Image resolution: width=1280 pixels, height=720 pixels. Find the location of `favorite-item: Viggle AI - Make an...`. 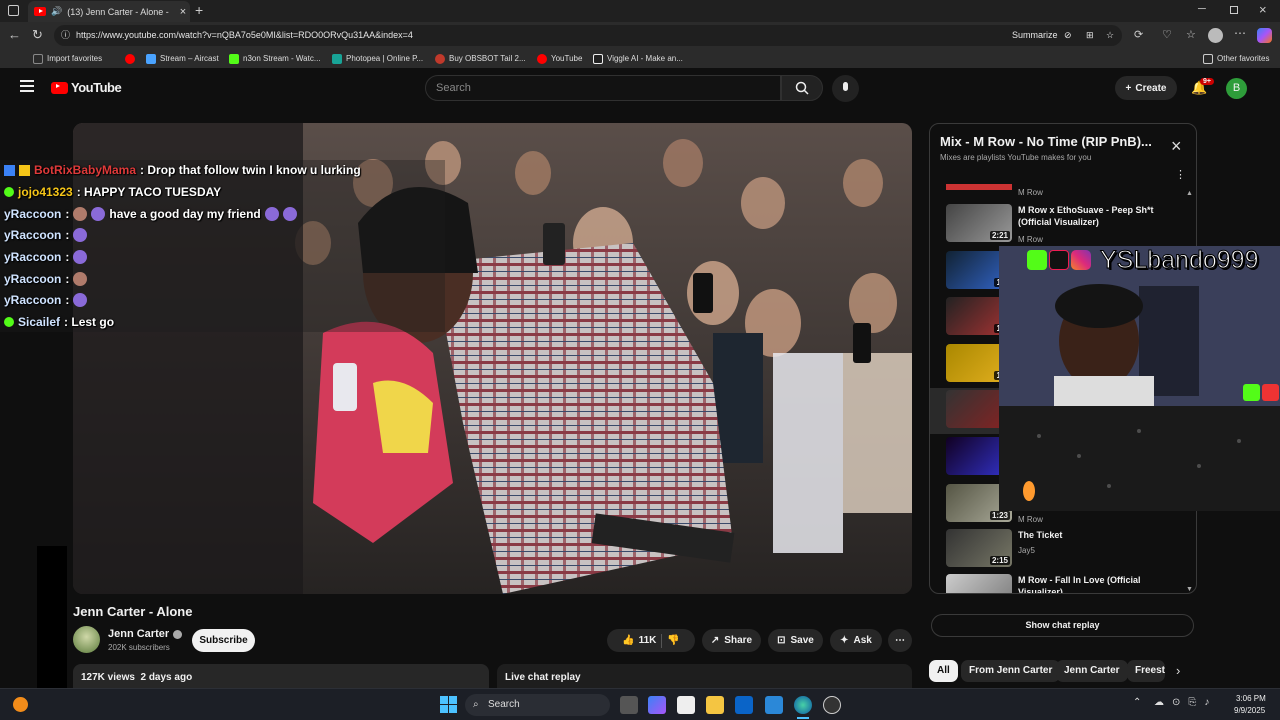

favorite-item: Viggle AI - Make an... is located at coordinates (638, 58).